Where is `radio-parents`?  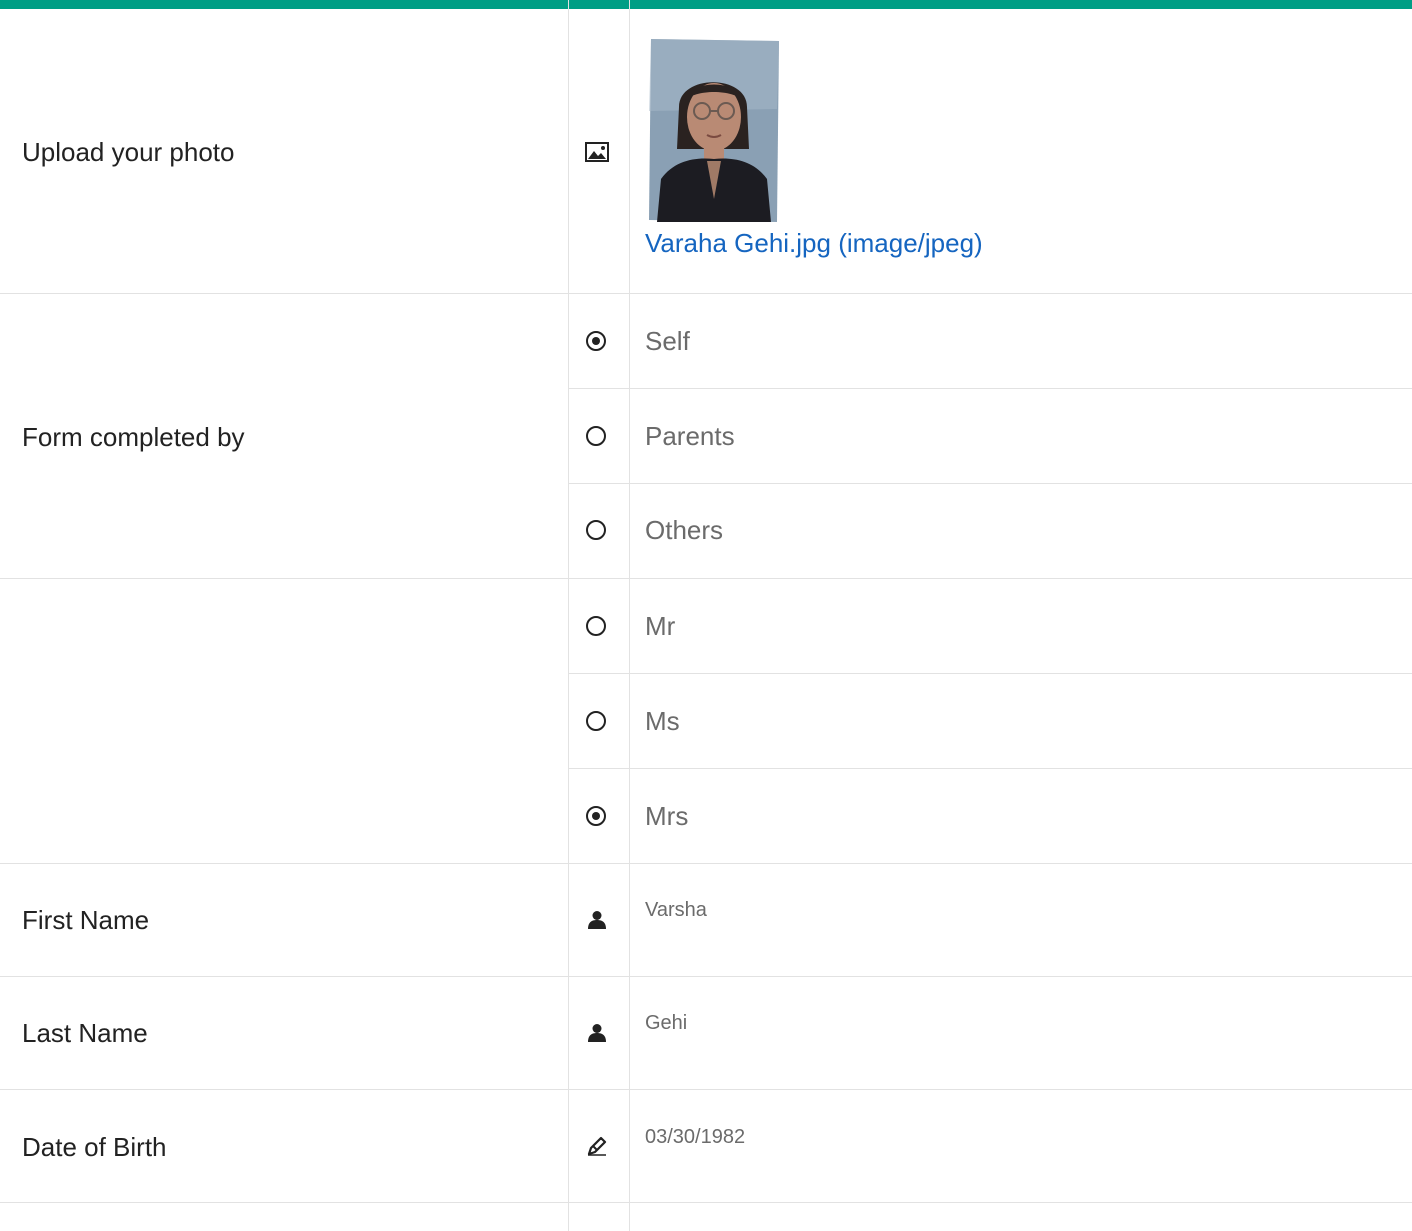 radio-parents is located at coordinates (596, 436).